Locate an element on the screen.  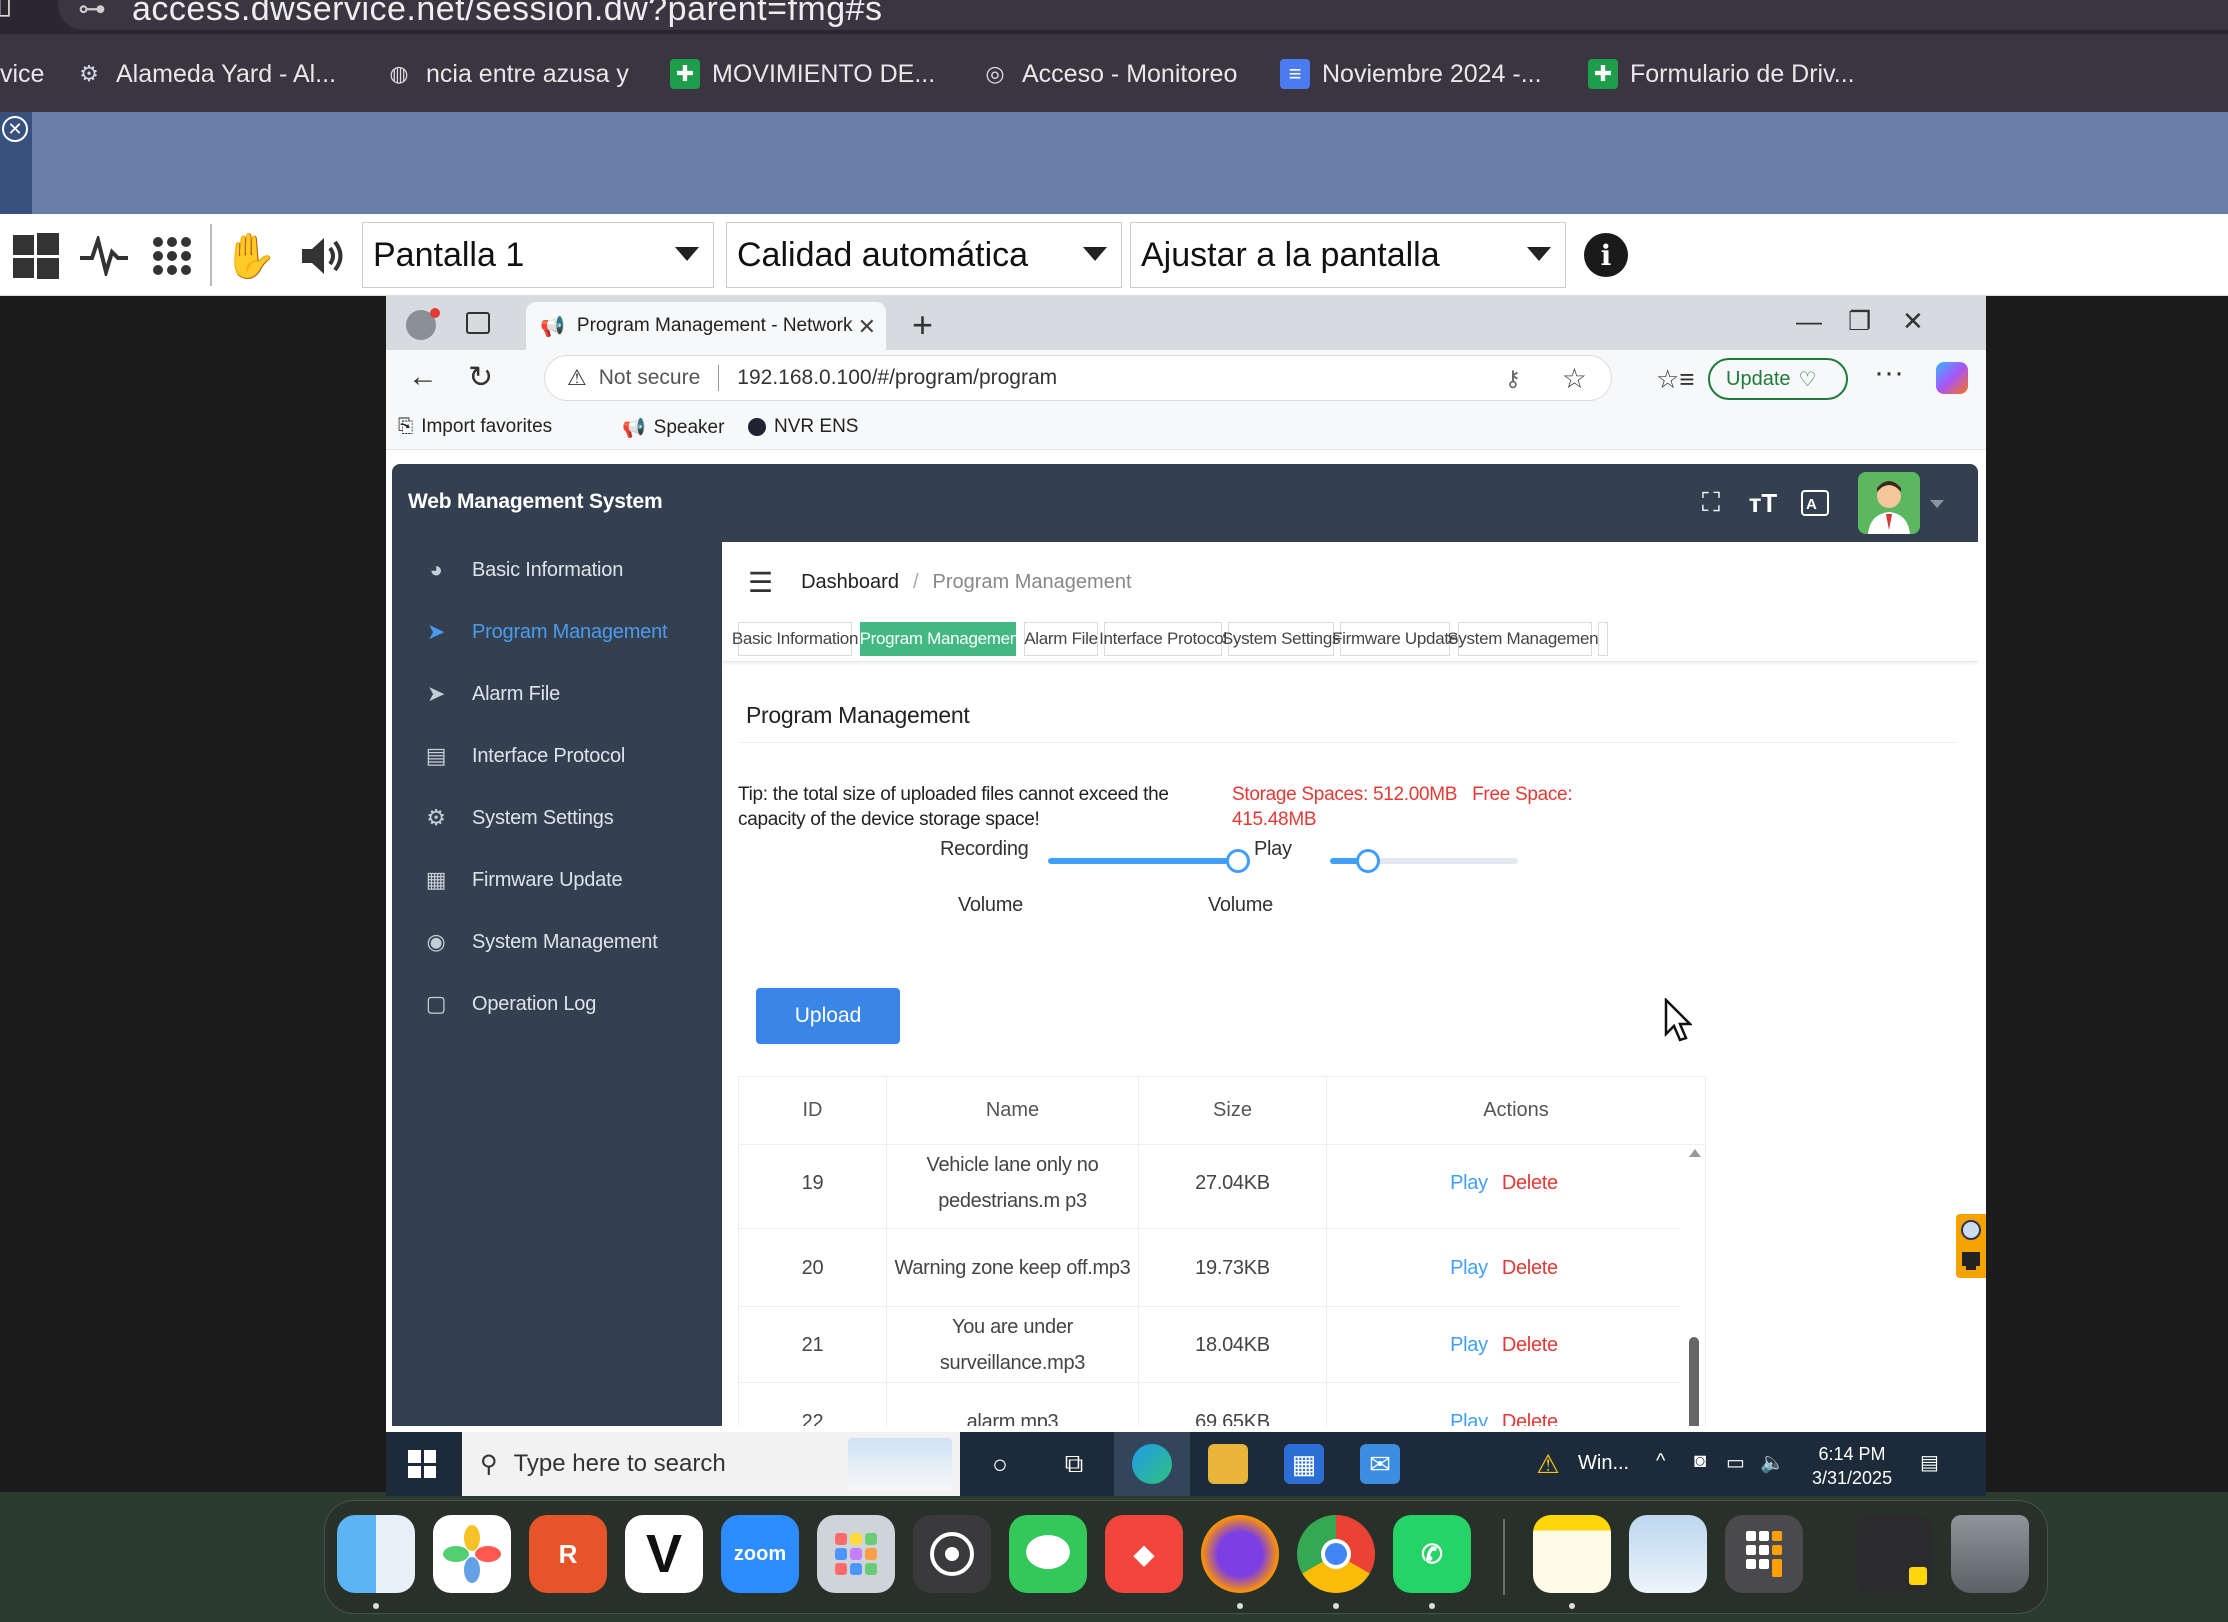
screen-select: Pantalla 1 is located at coordinates (538, 255).